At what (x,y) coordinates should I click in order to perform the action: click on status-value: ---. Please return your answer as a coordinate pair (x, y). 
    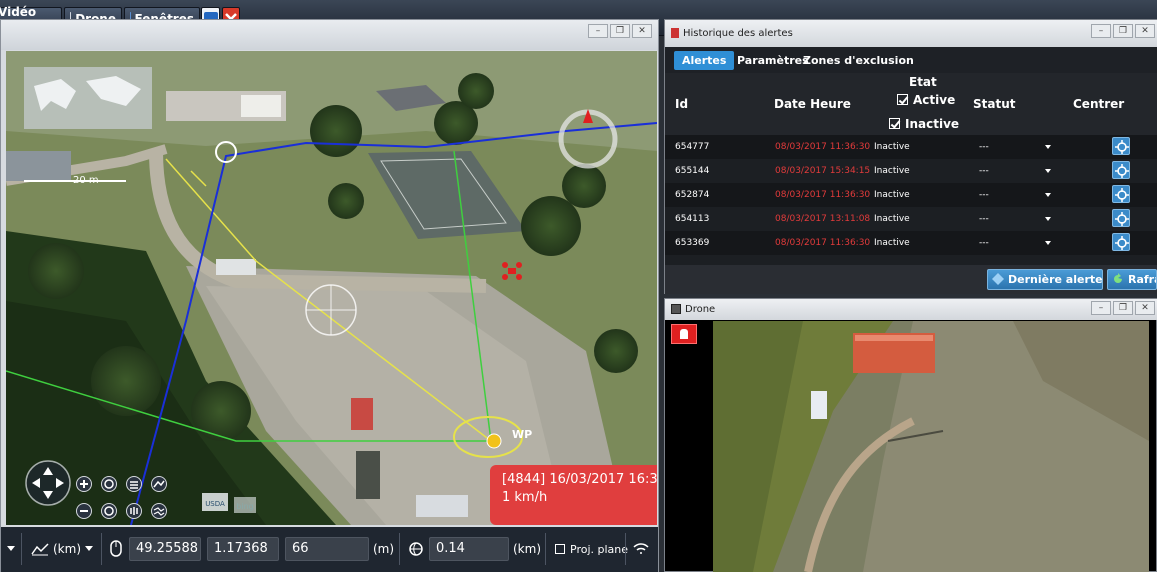
    Looking at the image, I should click on (984, 243).